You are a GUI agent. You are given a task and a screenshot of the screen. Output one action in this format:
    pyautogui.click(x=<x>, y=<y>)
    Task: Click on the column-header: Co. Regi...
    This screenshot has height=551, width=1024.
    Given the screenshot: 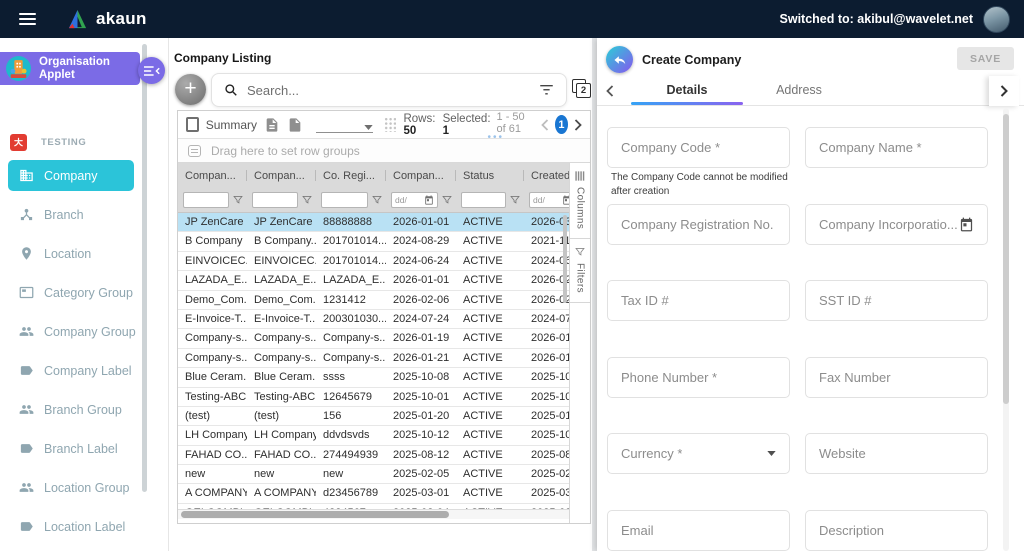 What is the action you would take?
    pyautogui.click(x=351, y=175)
    